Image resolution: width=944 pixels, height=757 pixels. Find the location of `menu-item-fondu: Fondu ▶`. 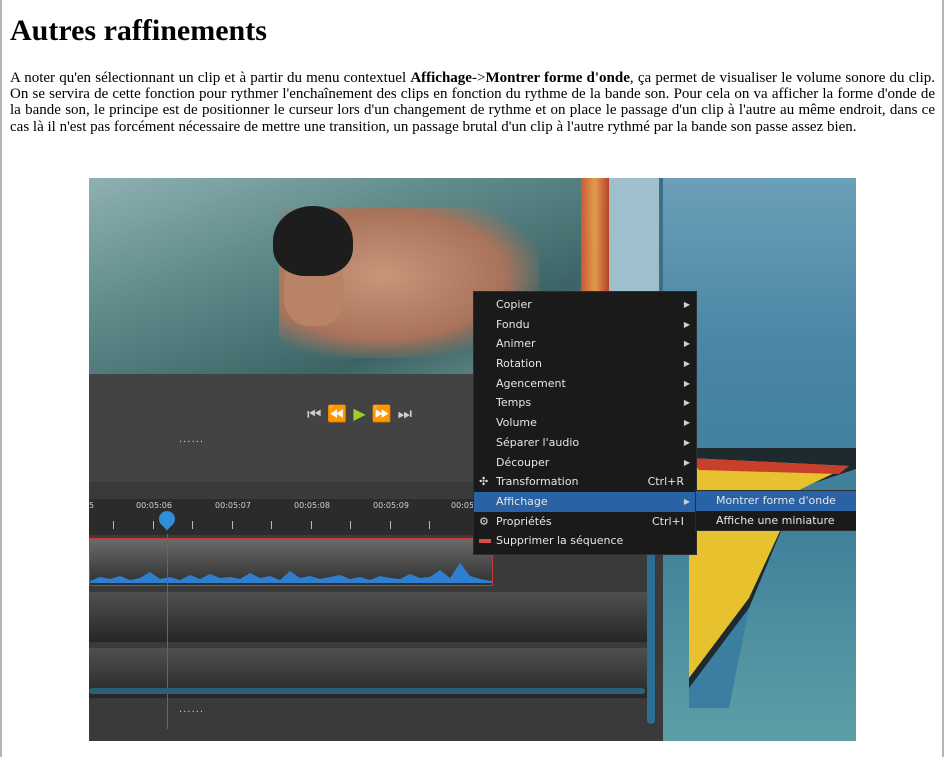

menu-item-fondu: Fondu ▶ is located at coordinates (585, 325).